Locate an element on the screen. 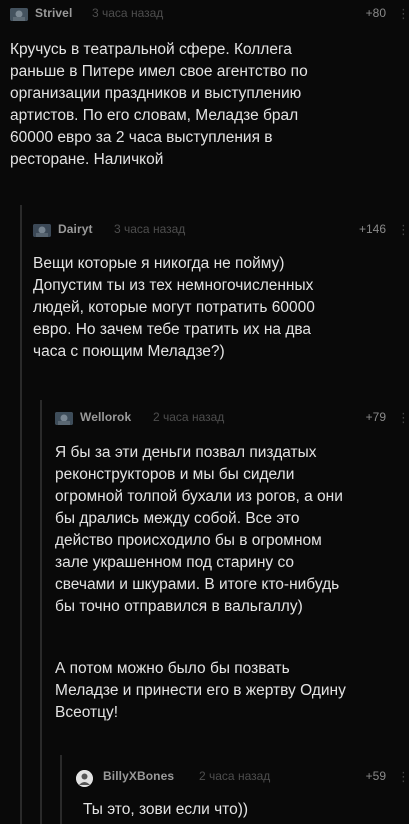 Image resolution: width=409 pixels, height=824 pixels. username: Wellorok is located at coordinates (105, 417).